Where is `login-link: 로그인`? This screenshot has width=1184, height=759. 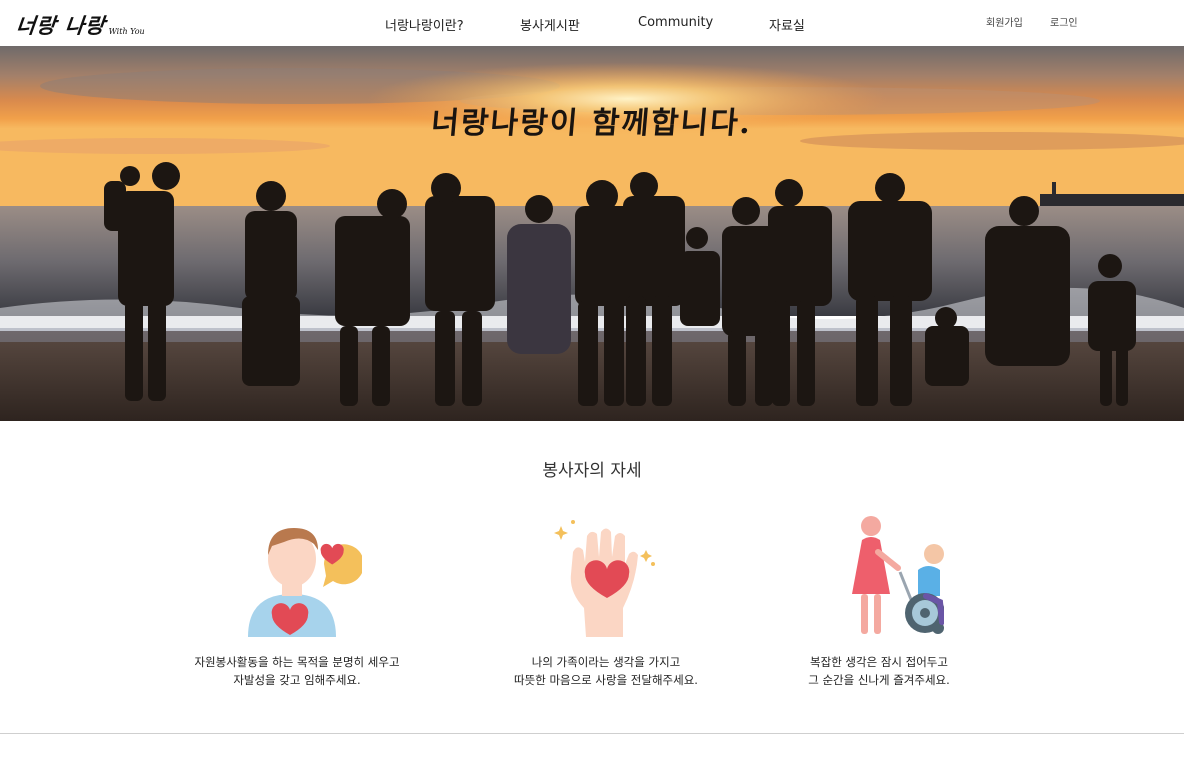
login-link: 로그인 is located at coordinates (1064, 21).